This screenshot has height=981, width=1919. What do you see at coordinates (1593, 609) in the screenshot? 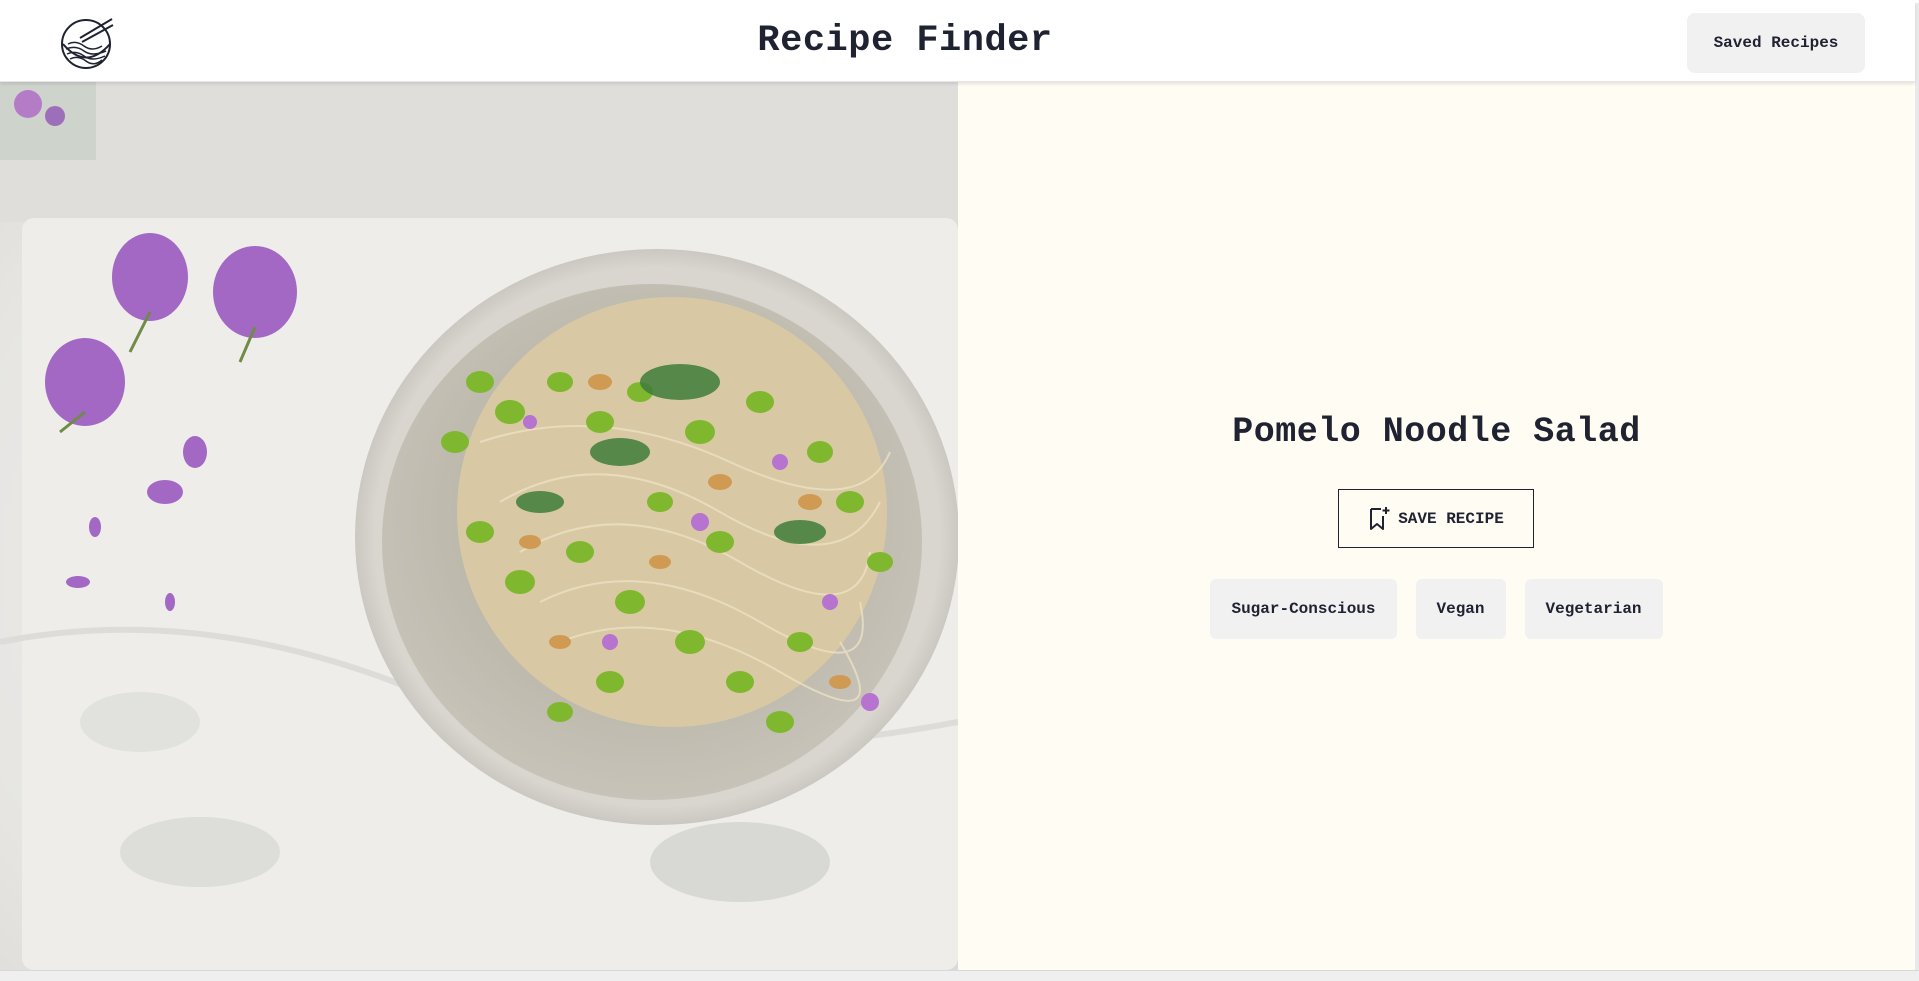
I see `tag-vegetarian: Vegetarian` at bounding box center [1593, 609].